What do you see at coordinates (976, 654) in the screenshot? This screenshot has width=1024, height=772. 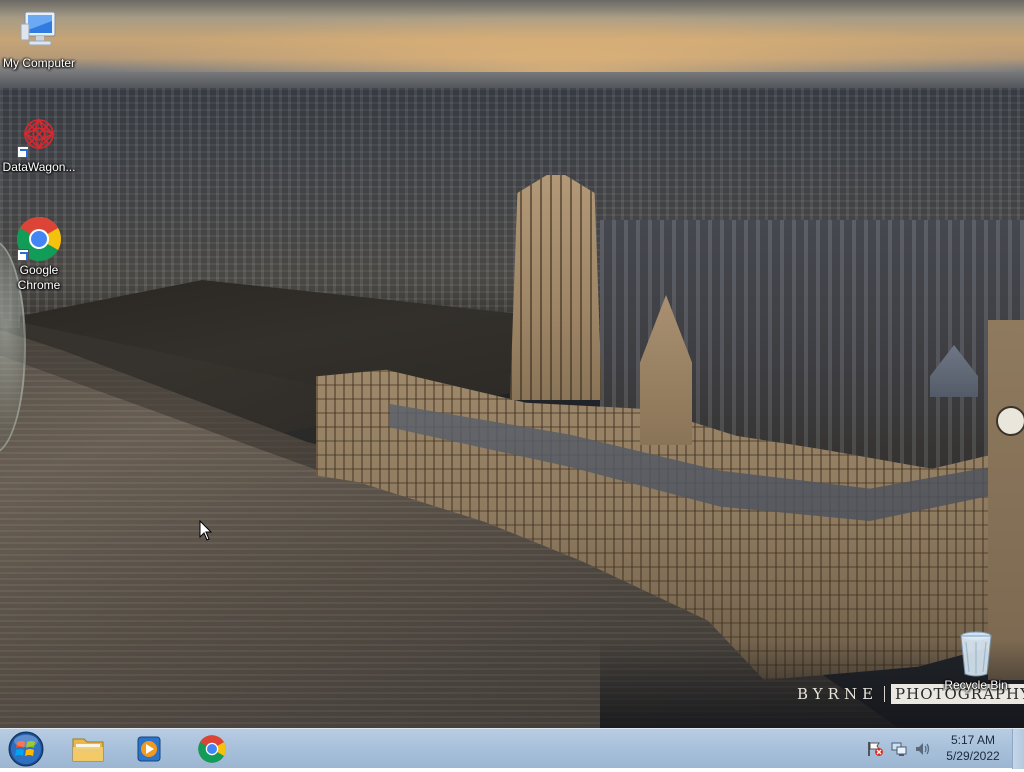 I see `recycle-bin-icon` at bounding box center [976, 654].